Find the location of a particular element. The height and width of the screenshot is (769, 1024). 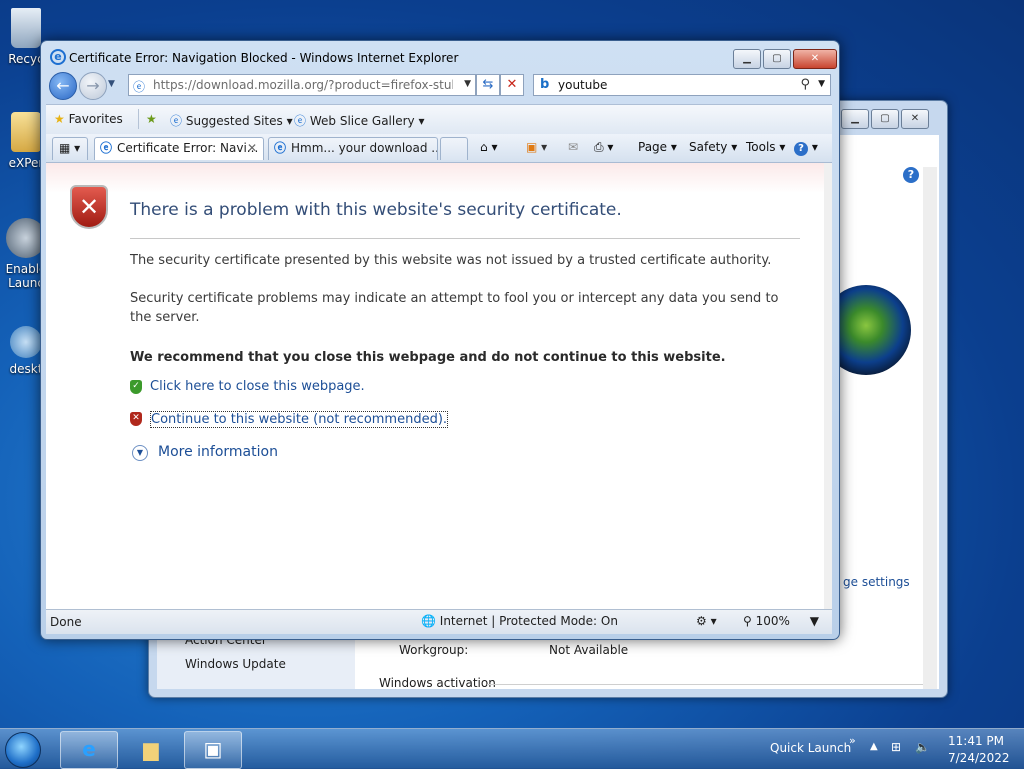

taskbar-internet-explorer: e is located at coordinates (89, 750).